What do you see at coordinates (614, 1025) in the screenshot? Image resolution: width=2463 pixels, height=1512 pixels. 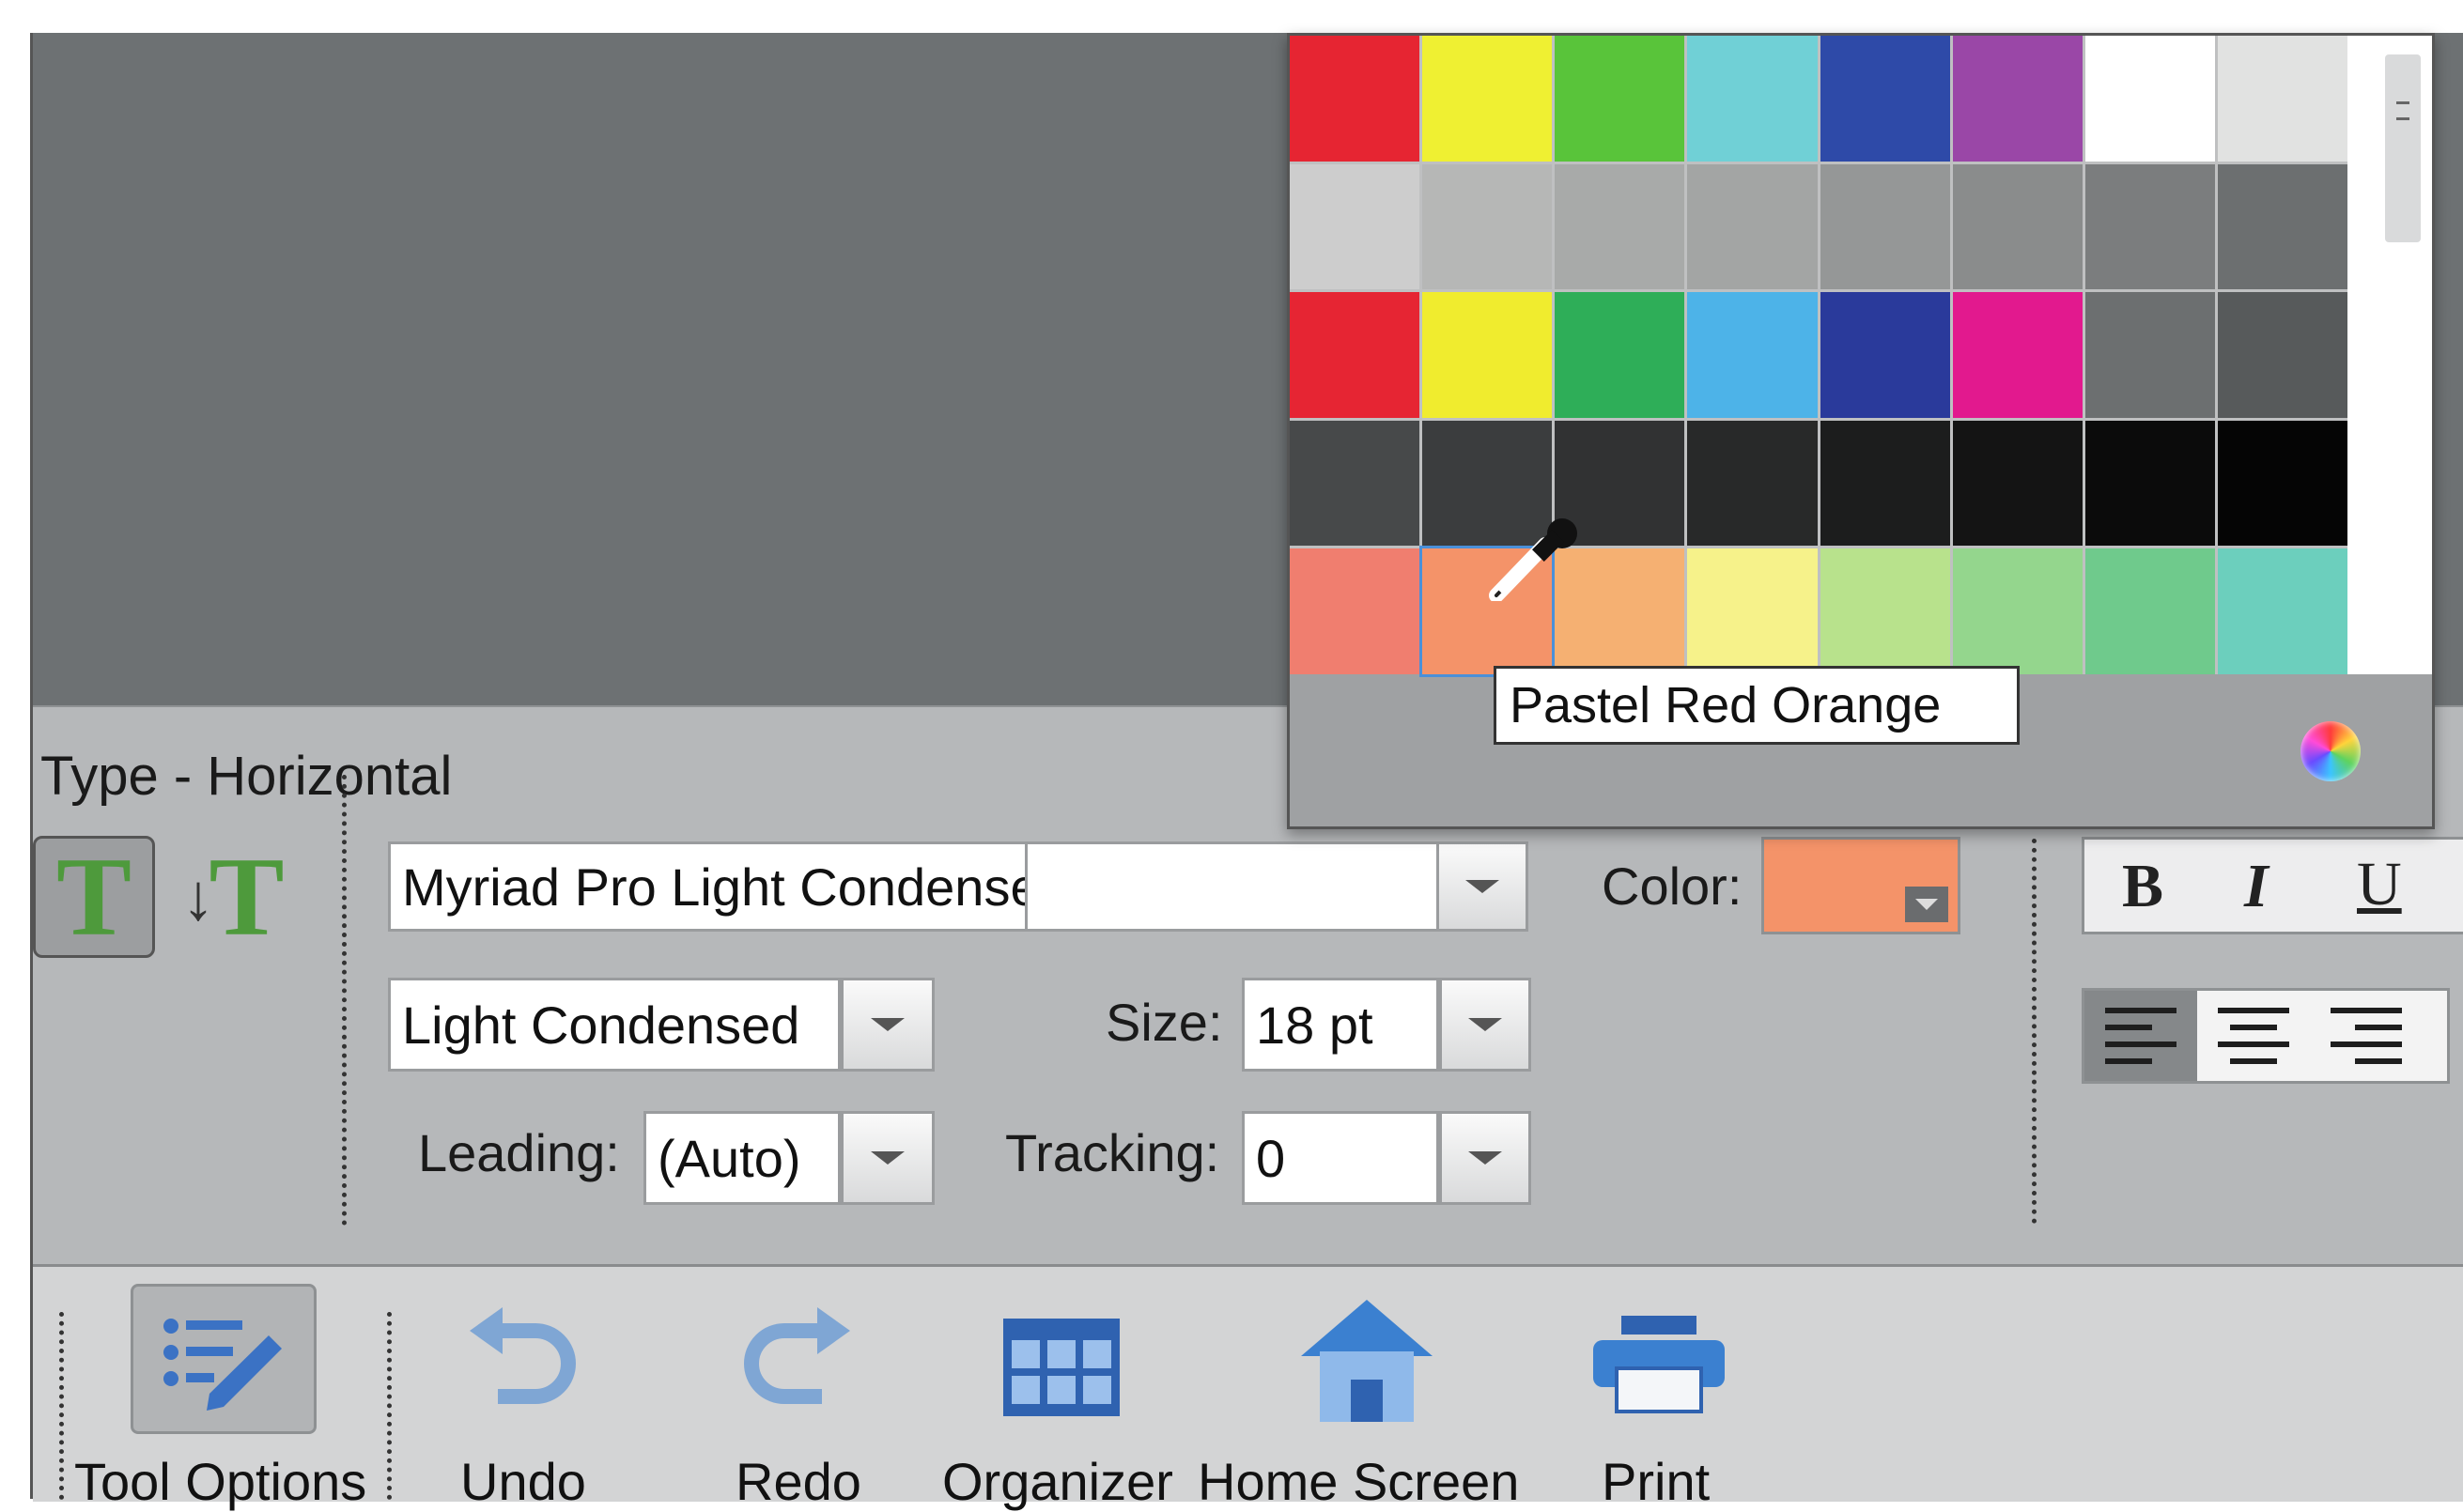 I see `font-style-field: Light Condensed` at bounding box center [614, 1025].